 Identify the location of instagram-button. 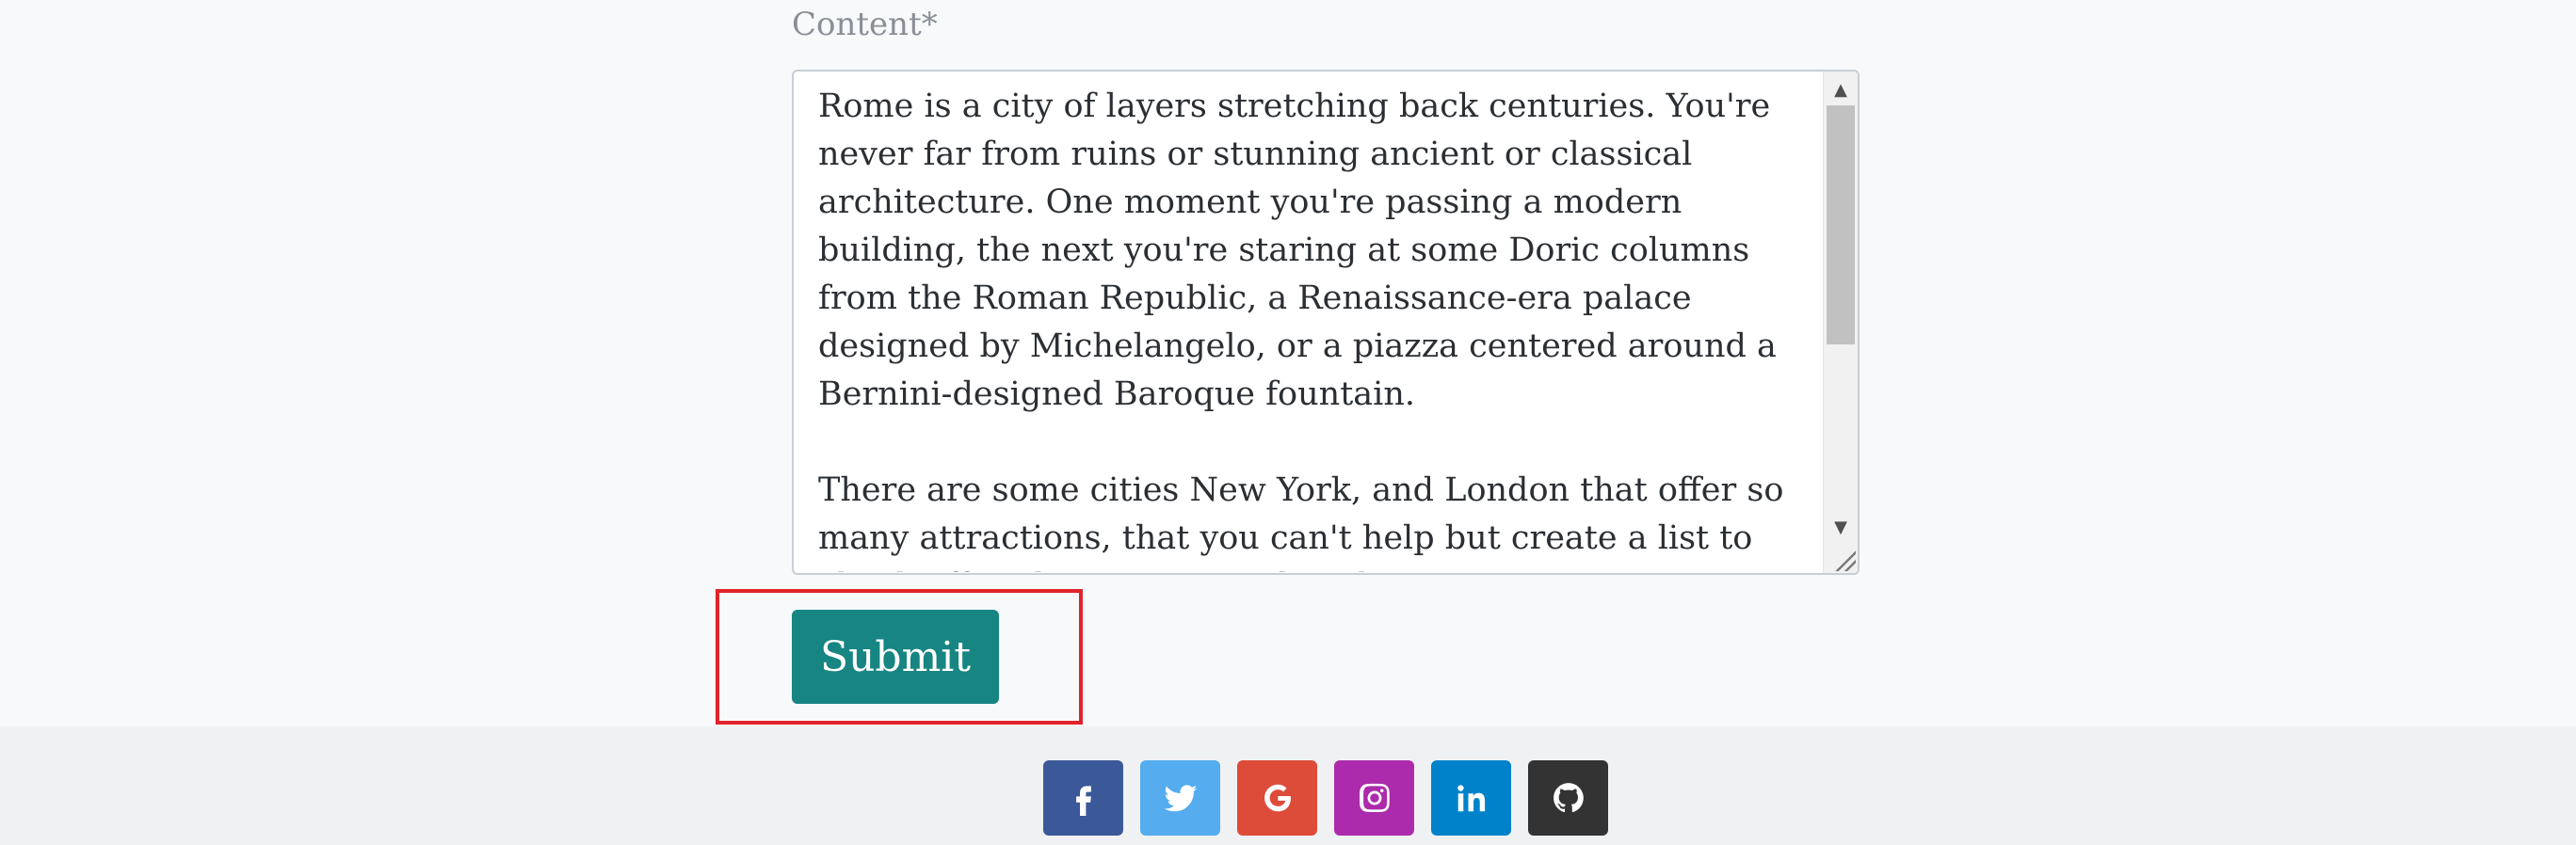
(1374, 798).